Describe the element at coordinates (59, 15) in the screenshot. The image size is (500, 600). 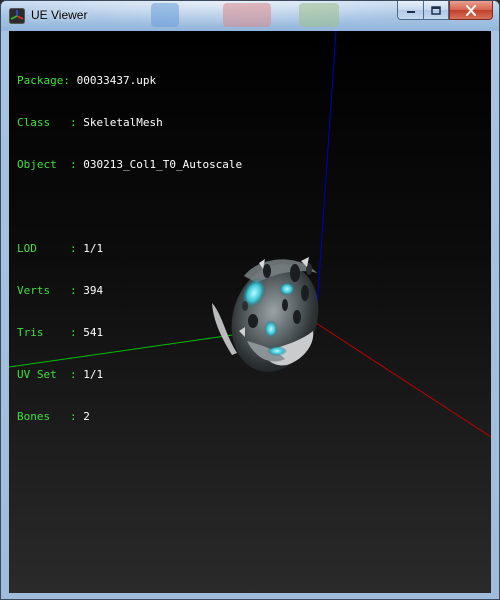
I see `window-title: UE Viewer` at that location.